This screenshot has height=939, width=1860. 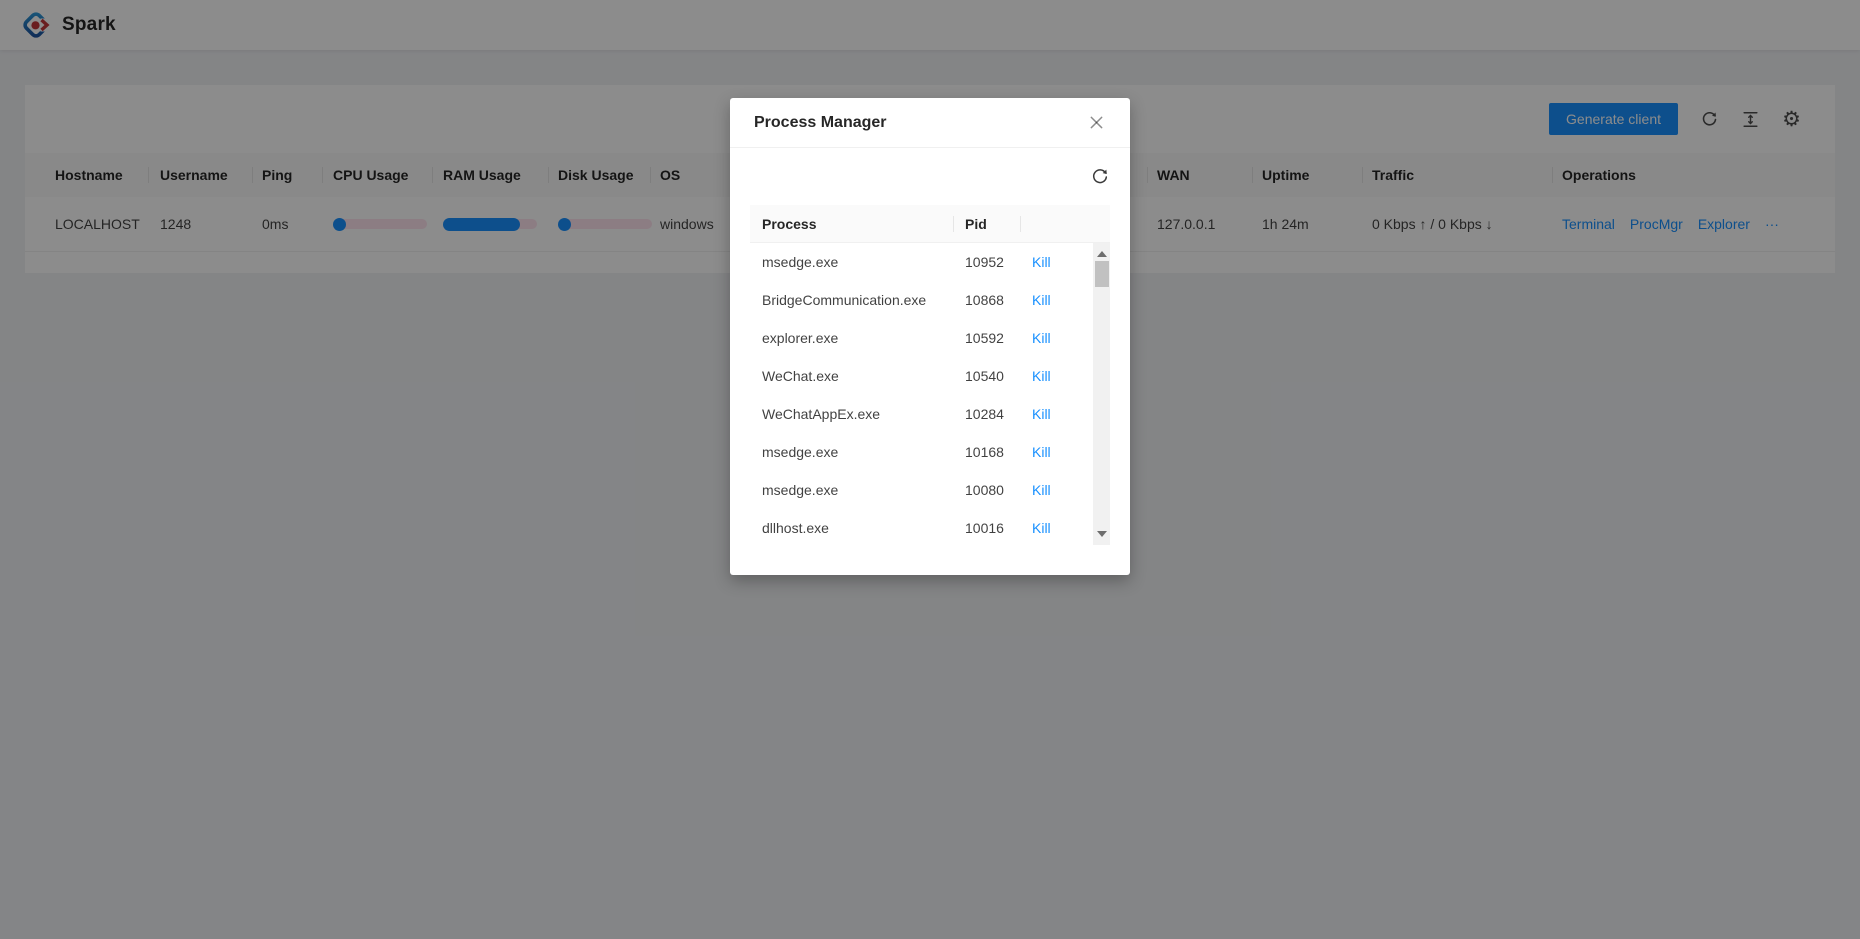 I want to click on process-row: BridgeCommunication.exe 10868 Kill, so click(x=930, y=300).